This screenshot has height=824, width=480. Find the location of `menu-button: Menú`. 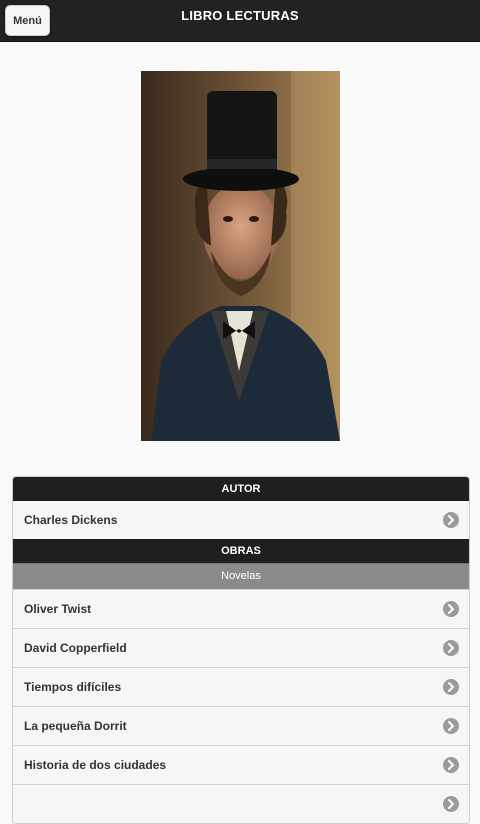

menu-button: Menú is located at coordinates (27, 20).